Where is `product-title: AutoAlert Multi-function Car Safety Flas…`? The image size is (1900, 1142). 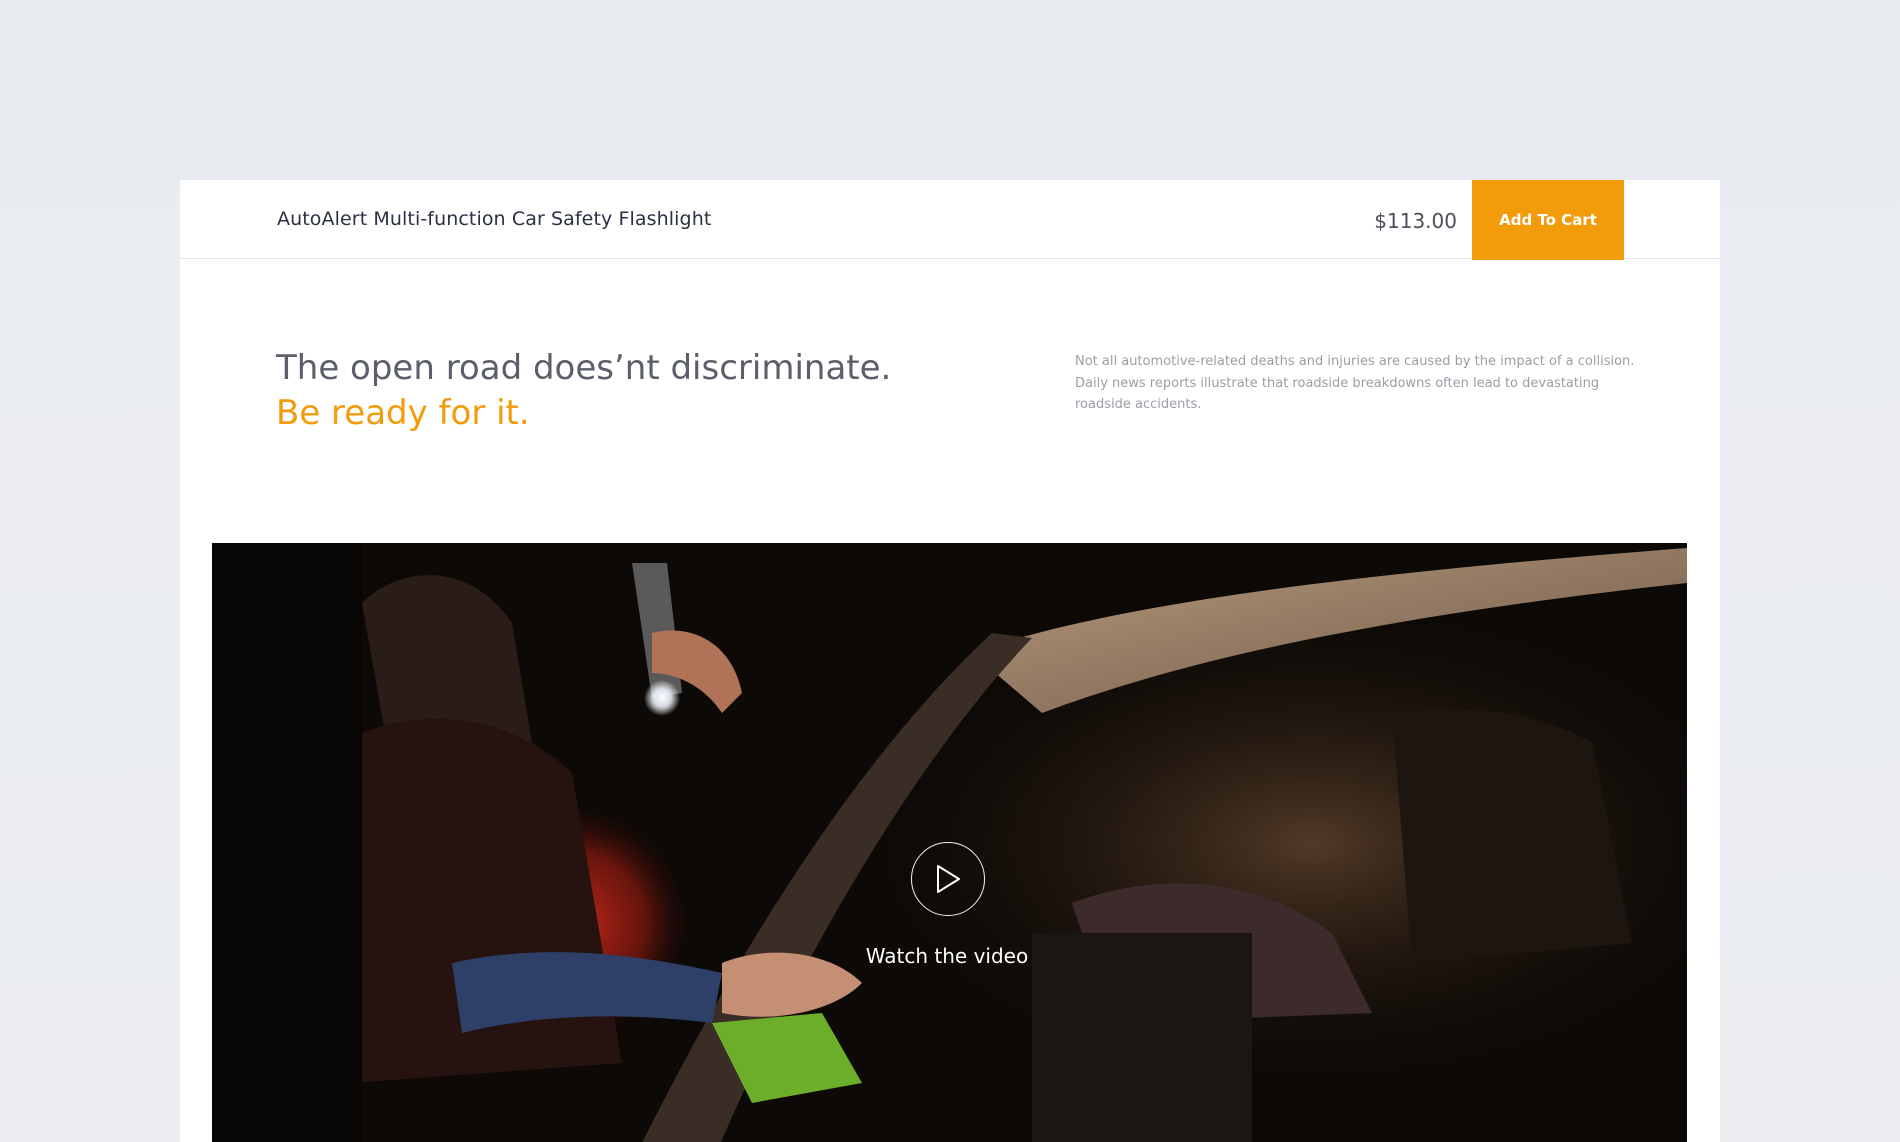 product-title: AutoAlert Multi-function Car Safety Flas… is located at coordinates (494, 219).